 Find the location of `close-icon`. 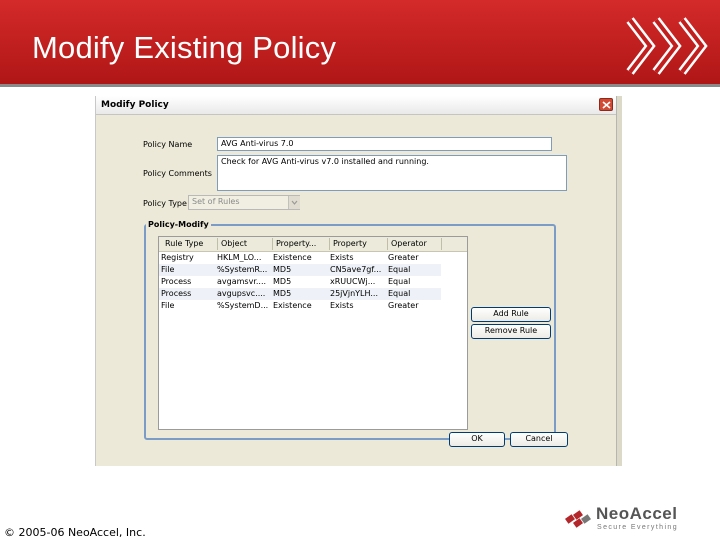

close-icon is located at coordinates (606, 104).